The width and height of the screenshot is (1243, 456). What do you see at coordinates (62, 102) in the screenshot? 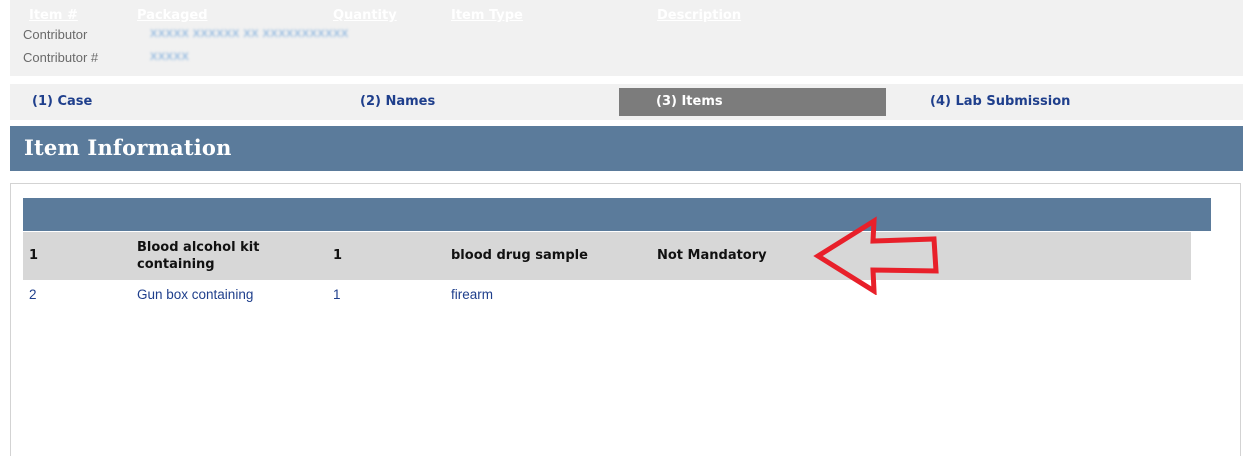
I see `tab-case-label: (1) Case` at bounding box center [62, 102].